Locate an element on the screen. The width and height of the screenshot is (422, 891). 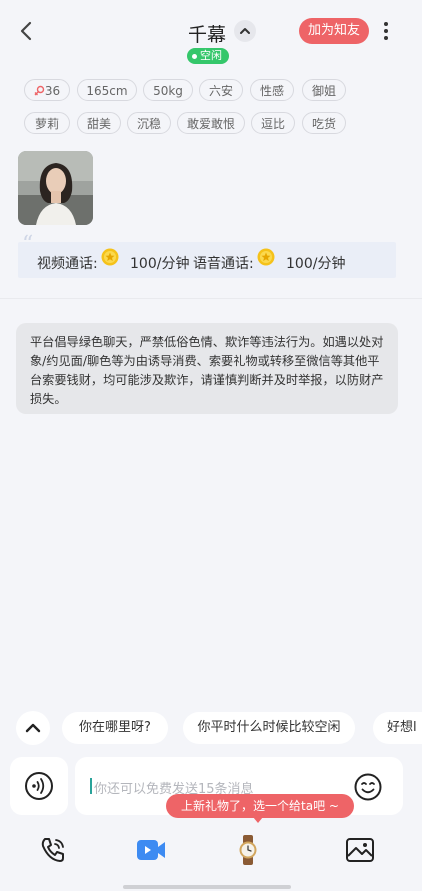
phone-call-icon is located at coordinates (53, 850).